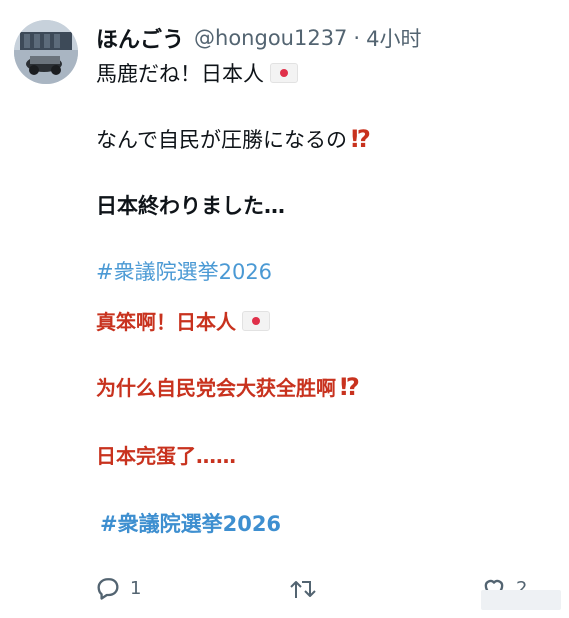 Image resolution: width=569 pixels, height=618 pixels. What do you see at coordinates (393, 38) in the screenshot?
I see `post-timestamp: 4小时` at bounding box center [393, 38].